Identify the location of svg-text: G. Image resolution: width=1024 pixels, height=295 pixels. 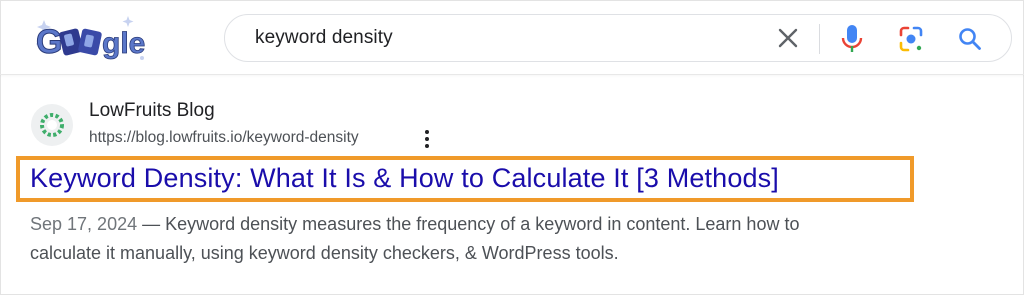
(49, 42).